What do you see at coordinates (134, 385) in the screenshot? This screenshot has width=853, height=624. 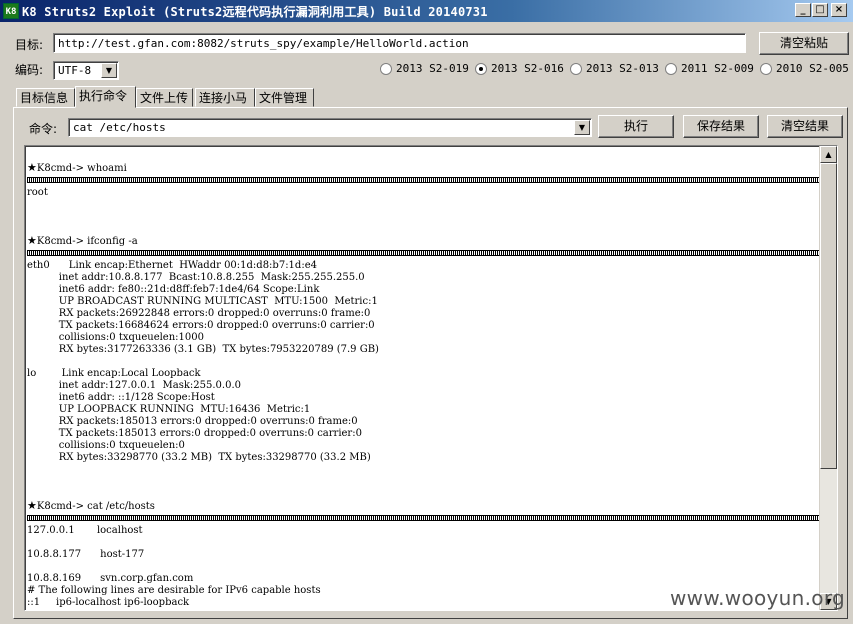 I see `output-line: inet addr:127.0.0.1 Mask:255.0.0.0` at bounding box center [134, 385].